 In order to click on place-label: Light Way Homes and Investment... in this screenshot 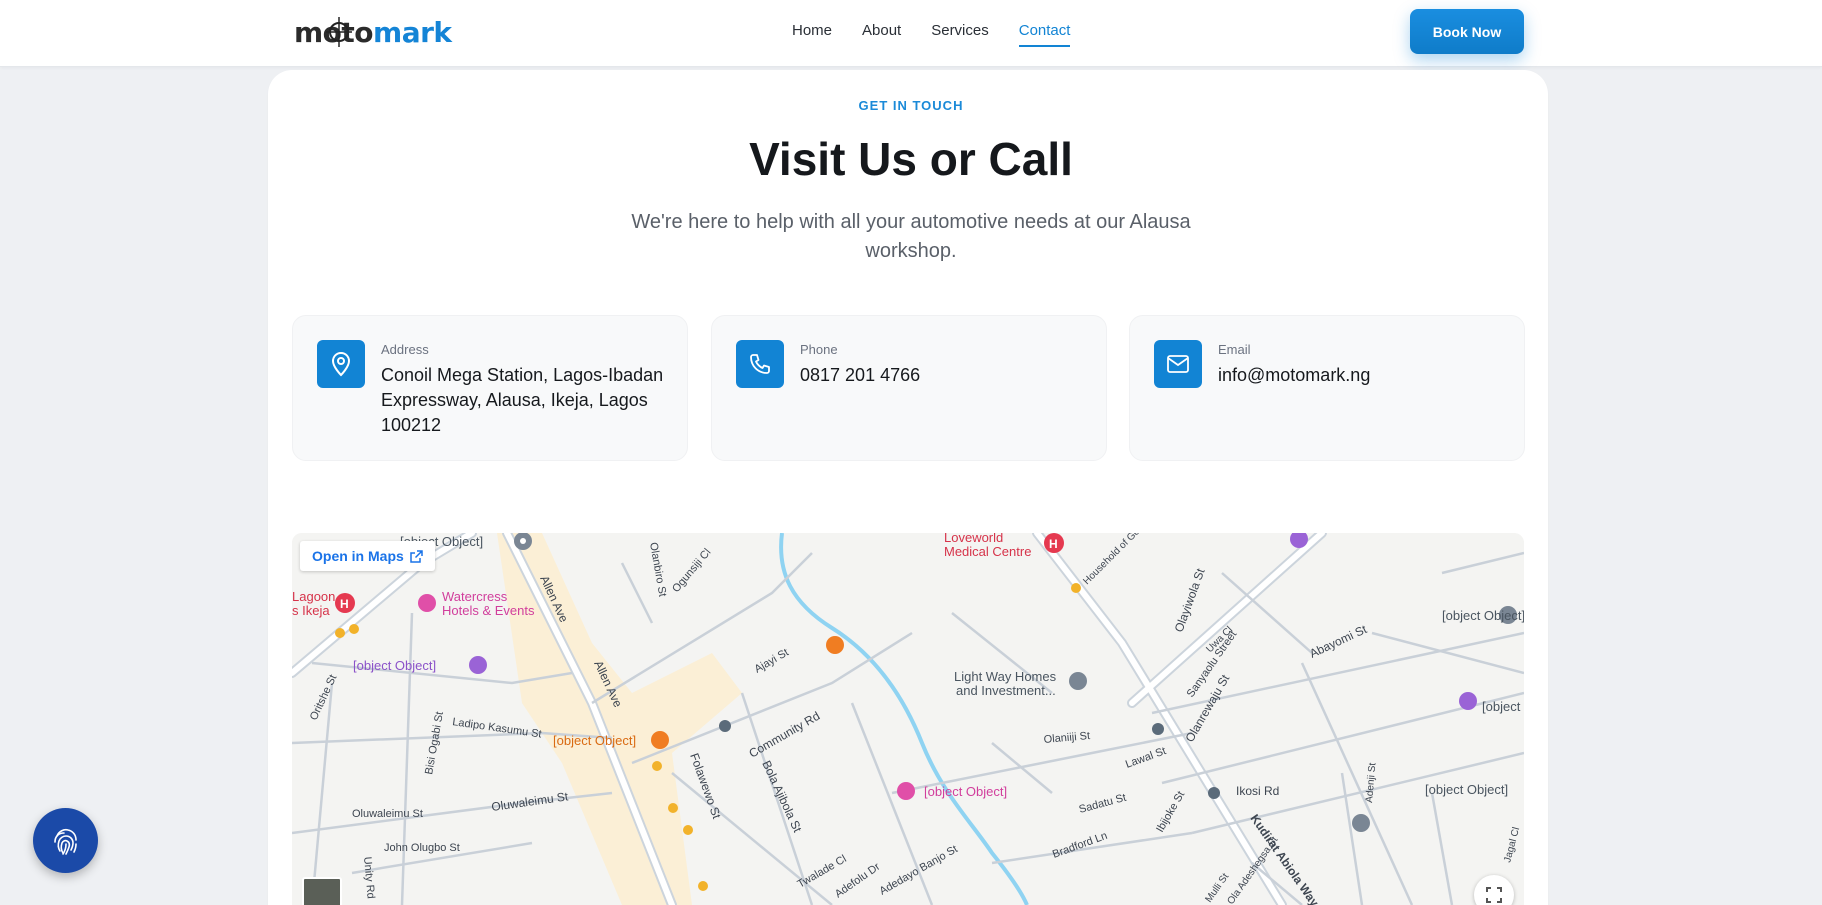, I will do `click(1005, 683)`.